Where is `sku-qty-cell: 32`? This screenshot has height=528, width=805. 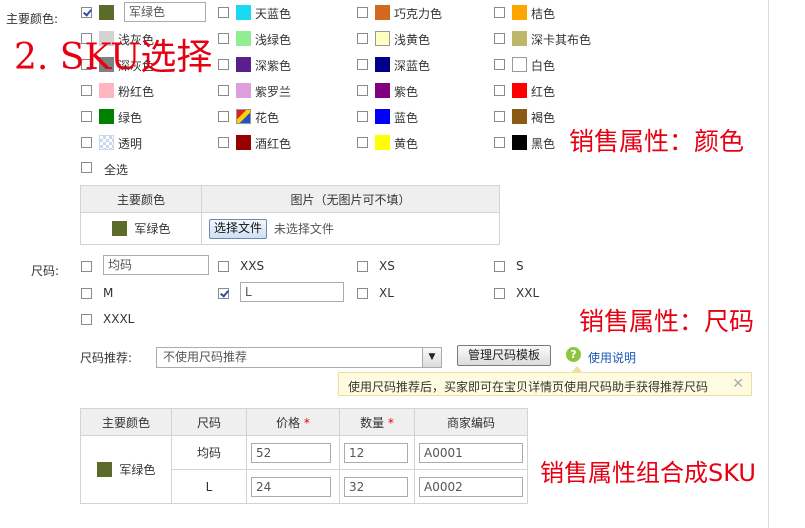 sku-qty-cell: 32 is located at coordinates (377, 486).